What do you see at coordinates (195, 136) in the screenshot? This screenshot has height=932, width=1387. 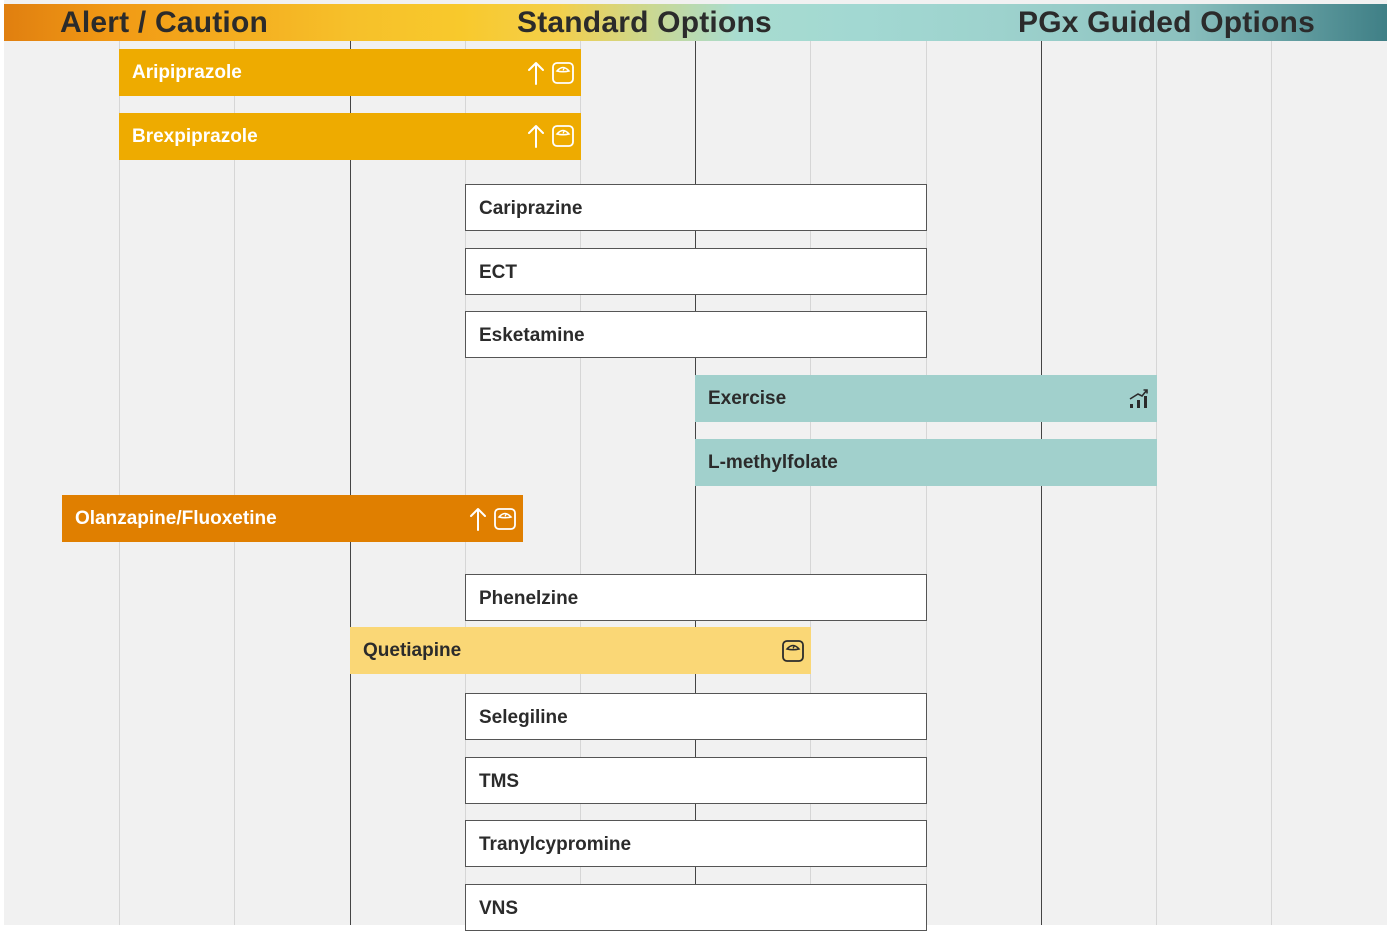 I see `bar-label: Brexpiprazole` at bounding box center [195, 136].